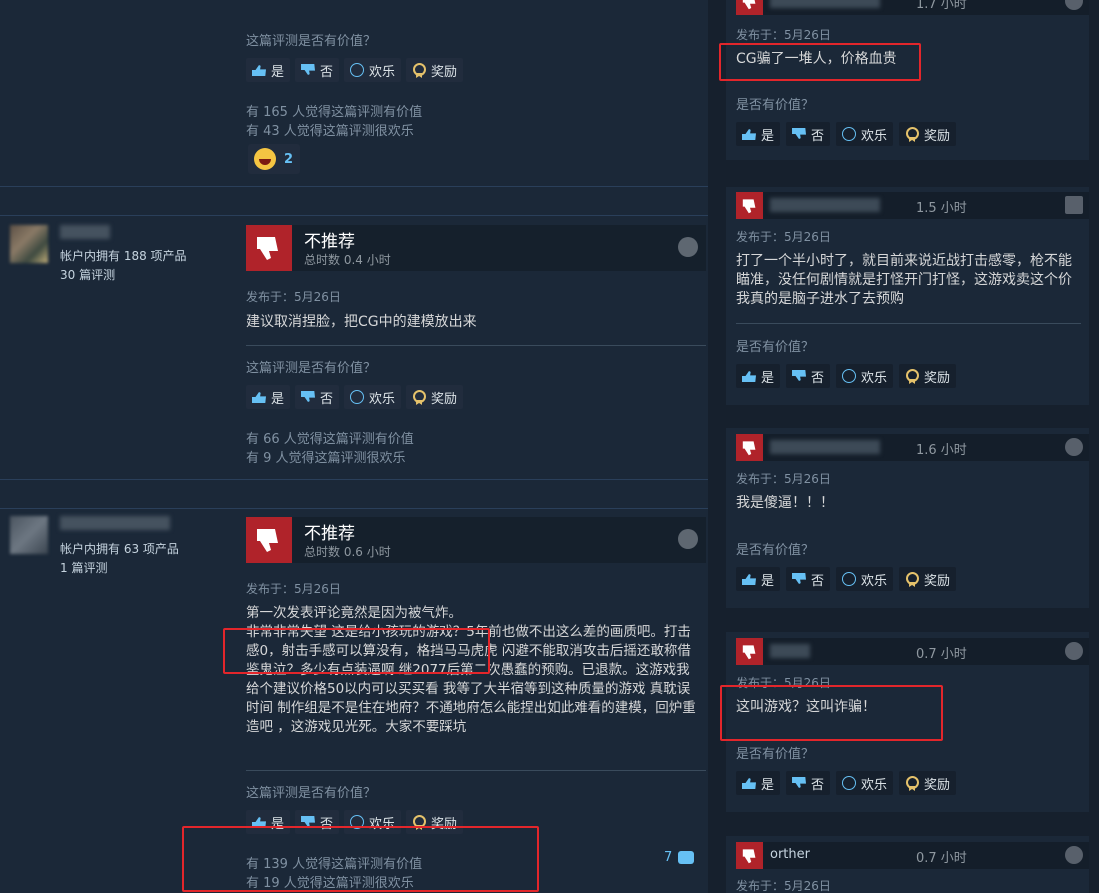  What do you see at coordinates (84, 568) in the screenshot?
I see `author-reviews: 1 篇评测` at bounding box center [84, 568].